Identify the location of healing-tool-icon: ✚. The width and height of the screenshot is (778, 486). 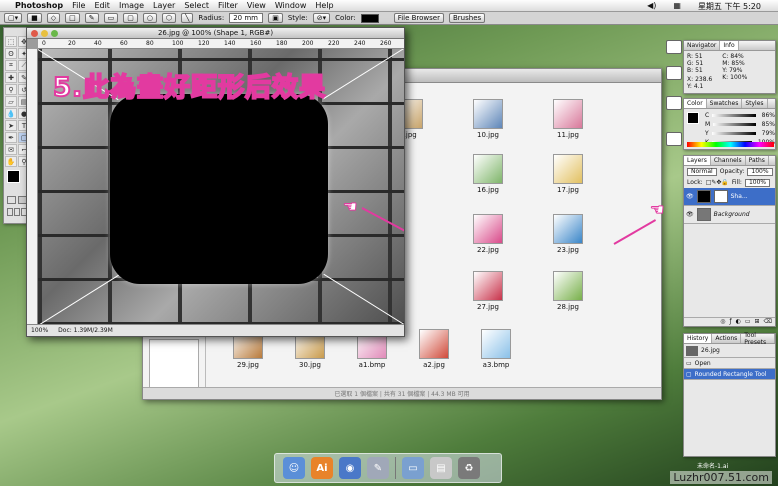
(11, 77).